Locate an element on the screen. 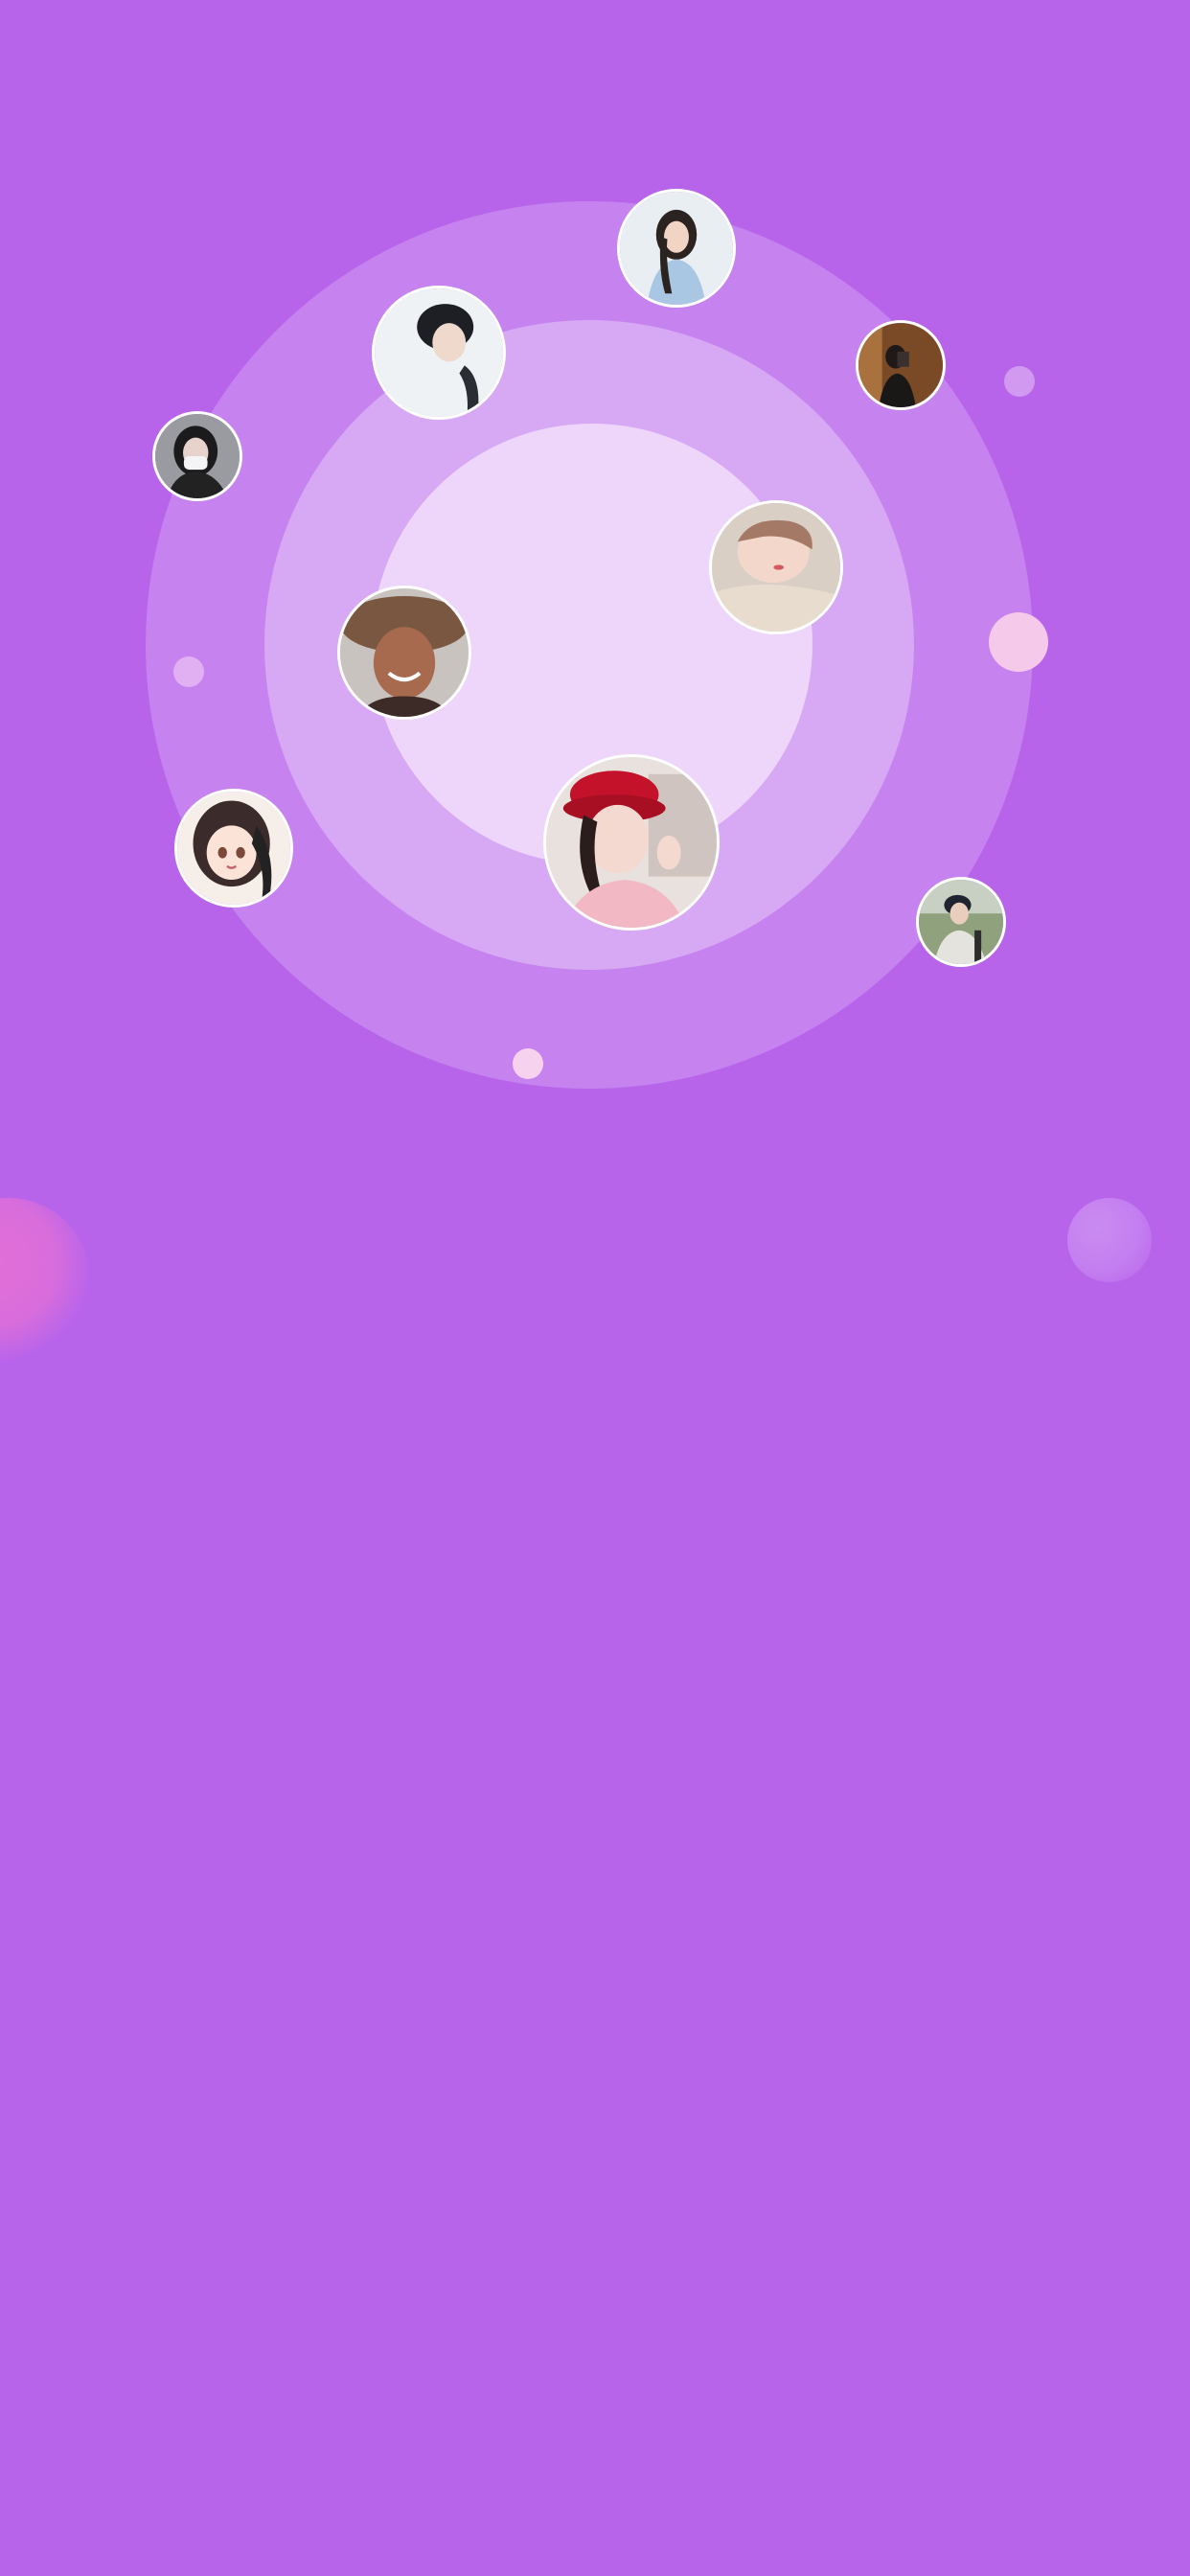  decorative-blob-left is located at coordinates (45, 1279).